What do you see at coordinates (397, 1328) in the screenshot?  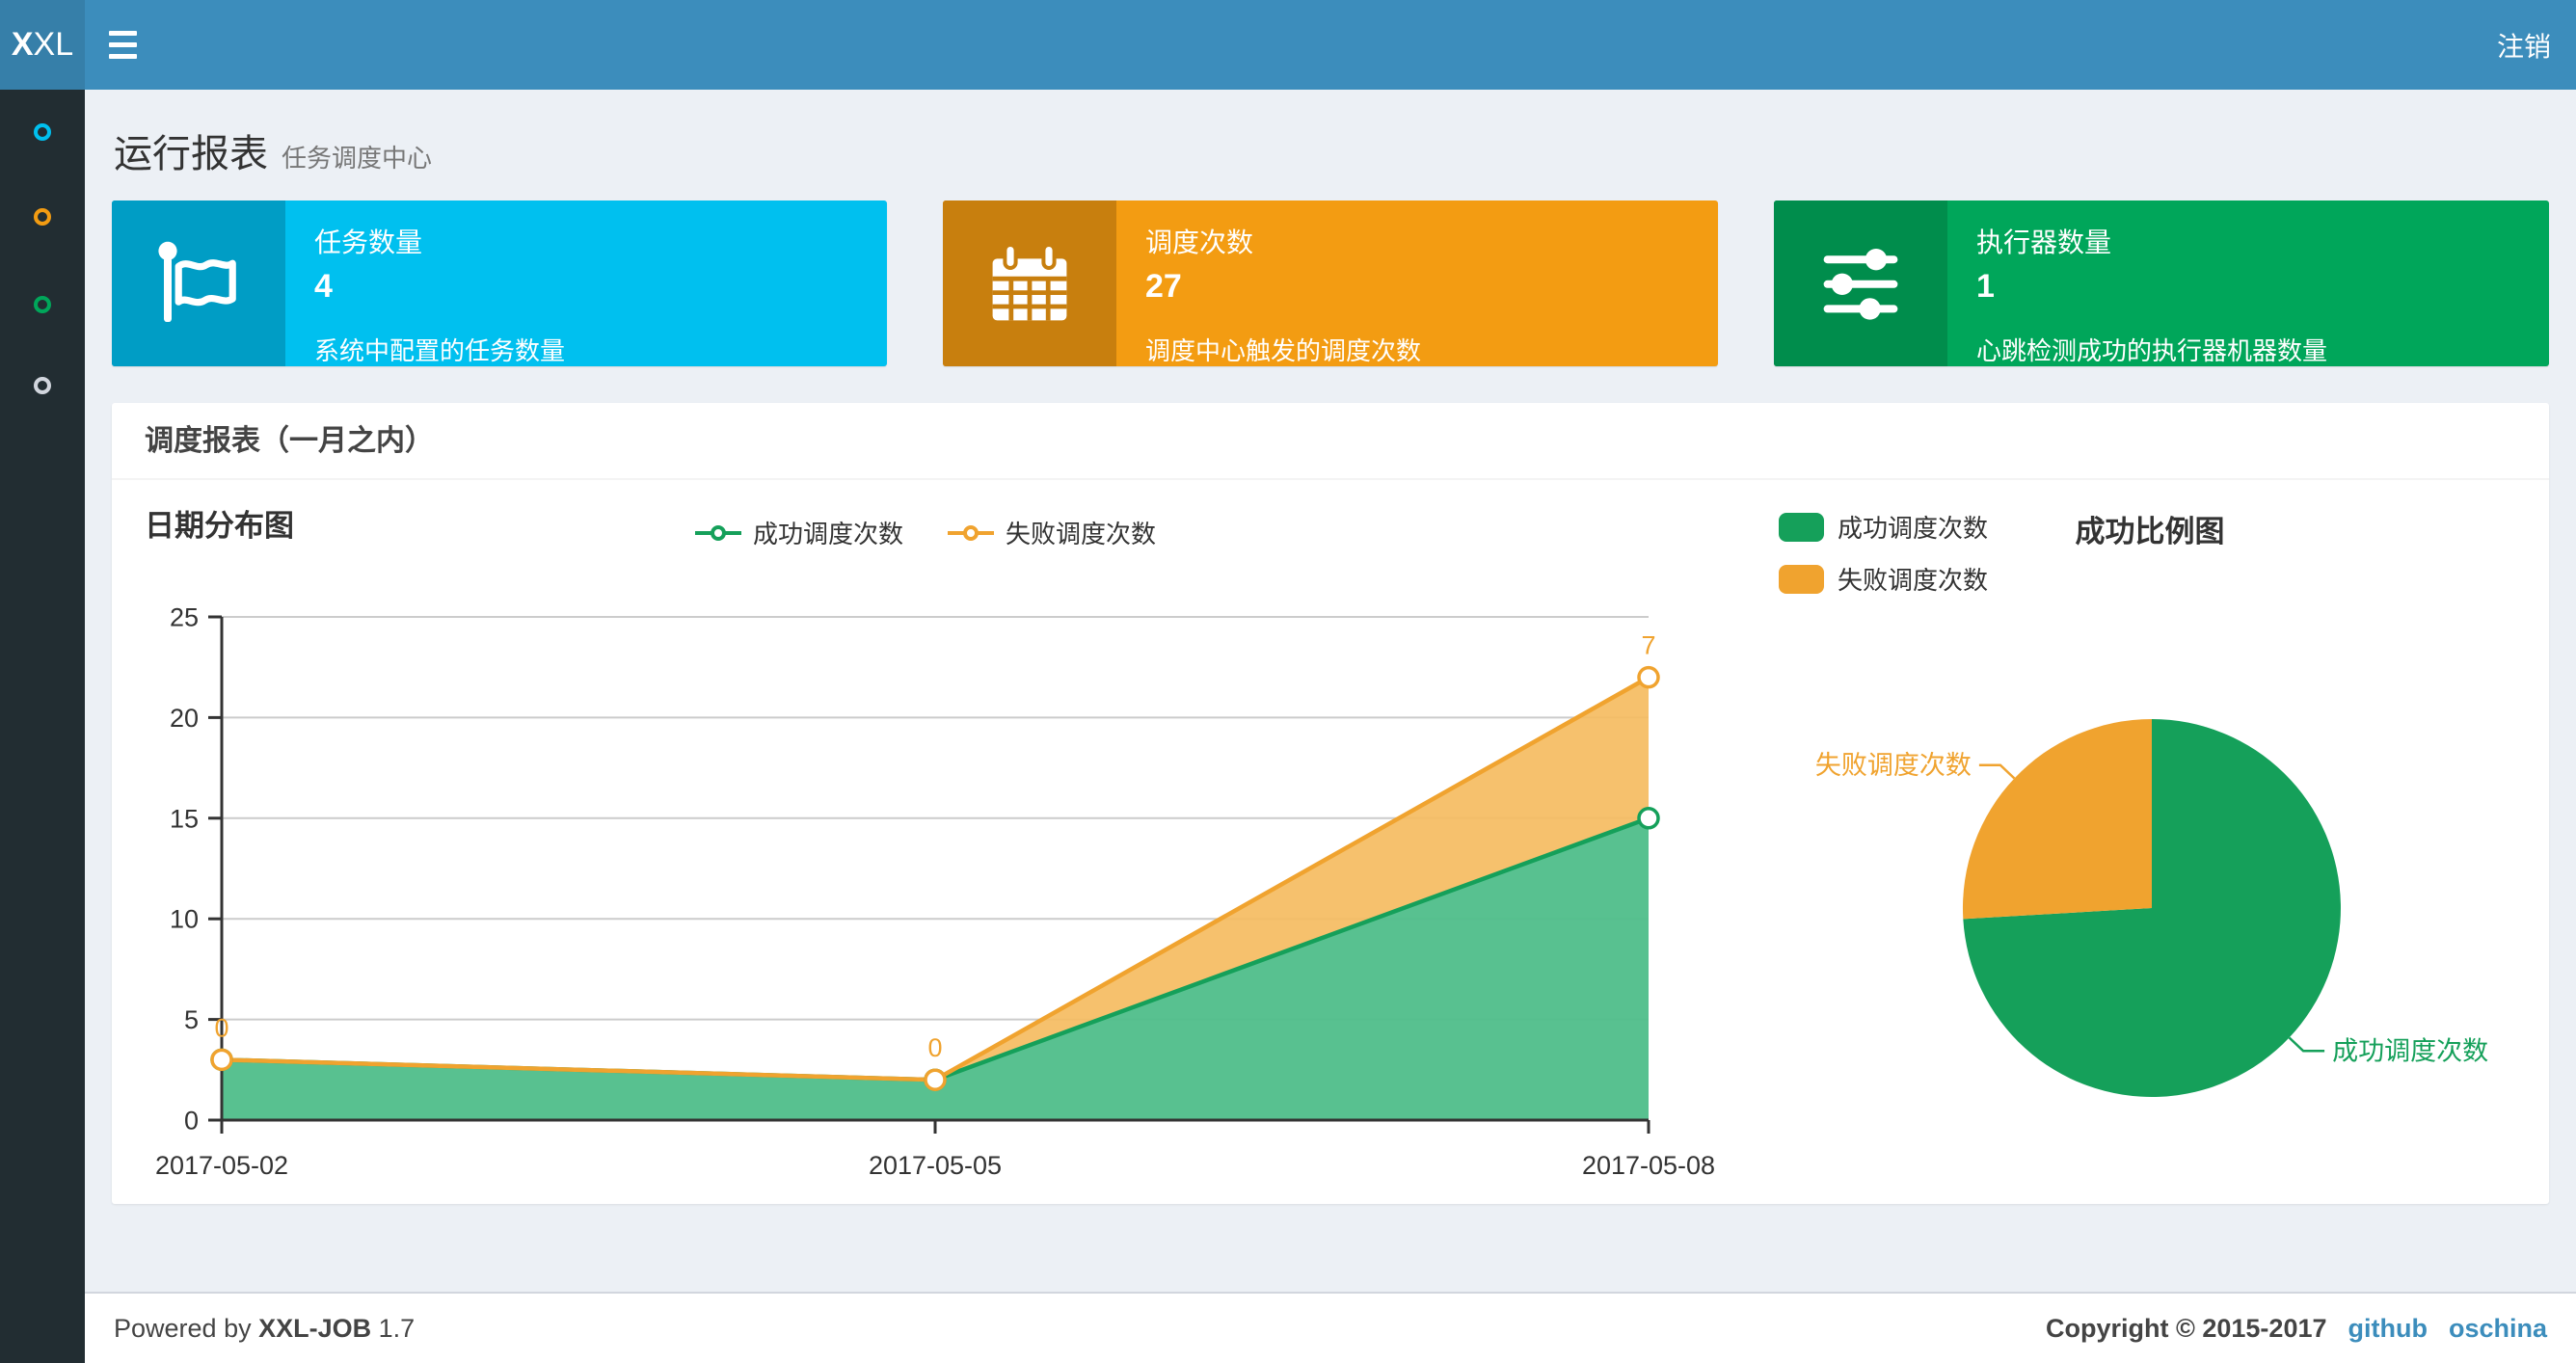 I see `version: 1.7` at bounding box center [397, 1328].